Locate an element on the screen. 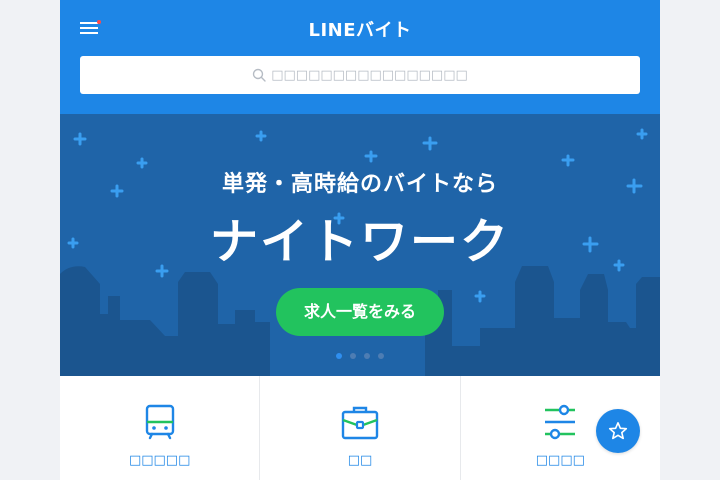 Image resolution: width=720 pixels, height=480 pixels. star-icon is located at coordinates (618, 431).